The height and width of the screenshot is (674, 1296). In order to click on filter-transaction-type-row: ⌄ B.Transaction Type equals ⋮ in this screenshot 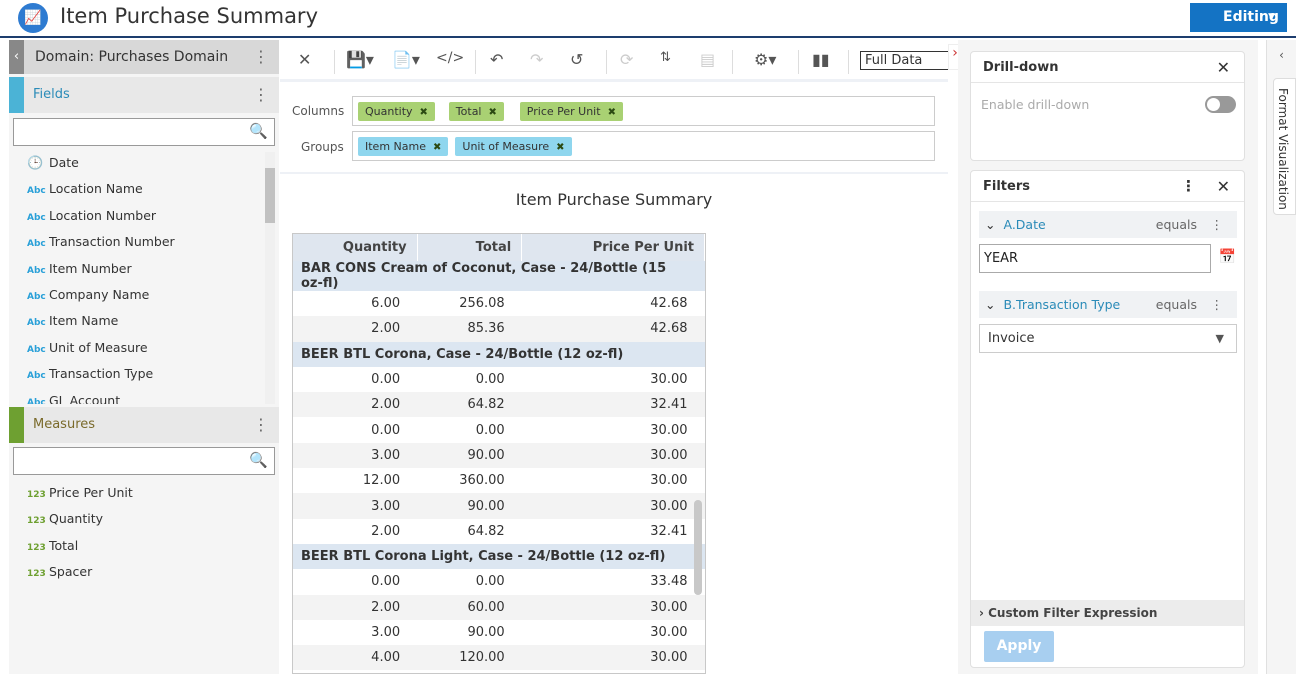, I will do `click(1108, 304)`.